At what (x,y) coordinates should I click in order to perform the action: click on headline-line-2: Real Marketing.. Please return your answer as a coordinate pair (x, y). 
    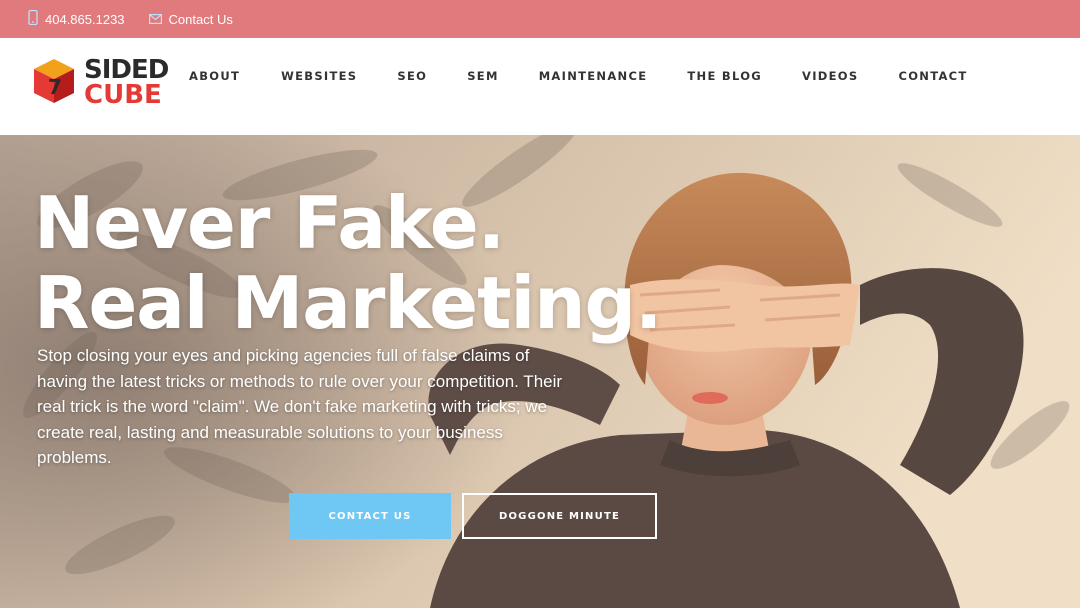
    Looking at the image, I should click on (348, 303).